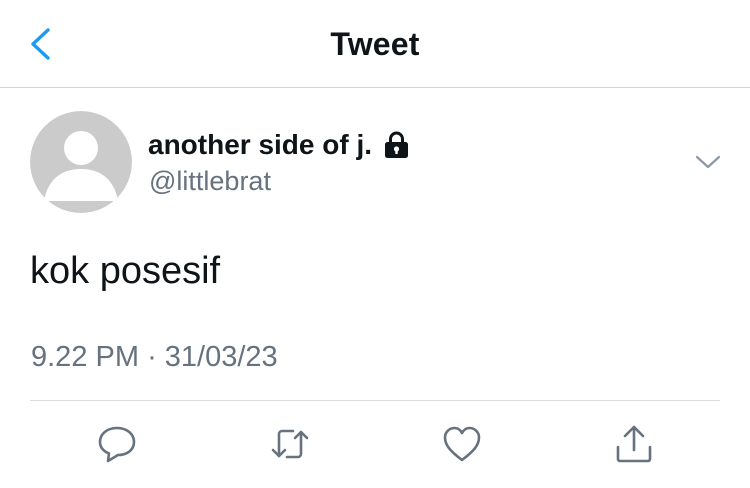 The height and width of the screenshot is (488, 750). What do you see at coordinates (125, 271) in the screenshot?
I see `tweet-text: kok posesif` at bounding box center [125, 271].